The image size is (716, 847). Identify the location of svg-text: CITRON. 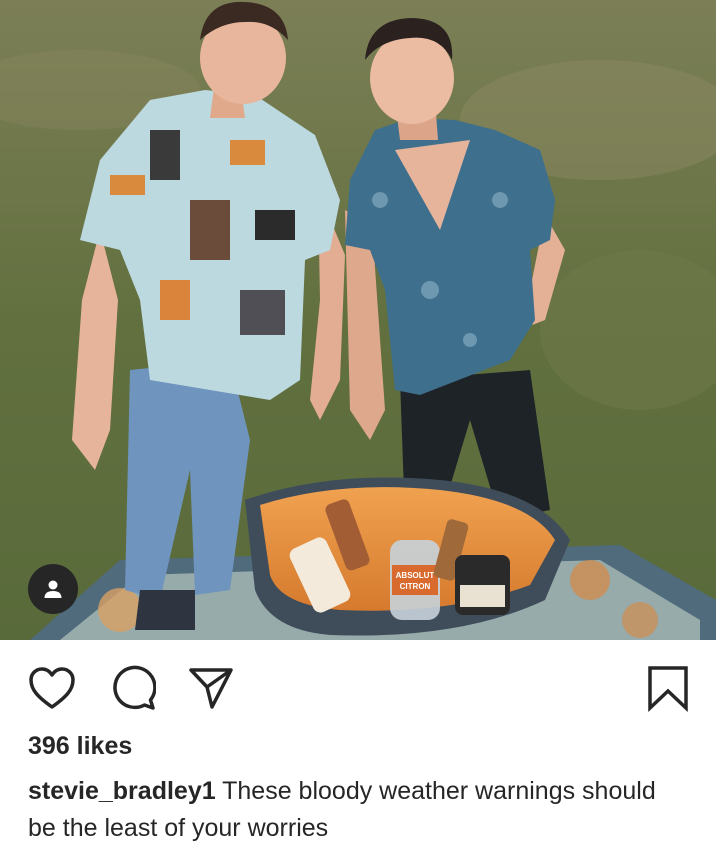
(415, 586).